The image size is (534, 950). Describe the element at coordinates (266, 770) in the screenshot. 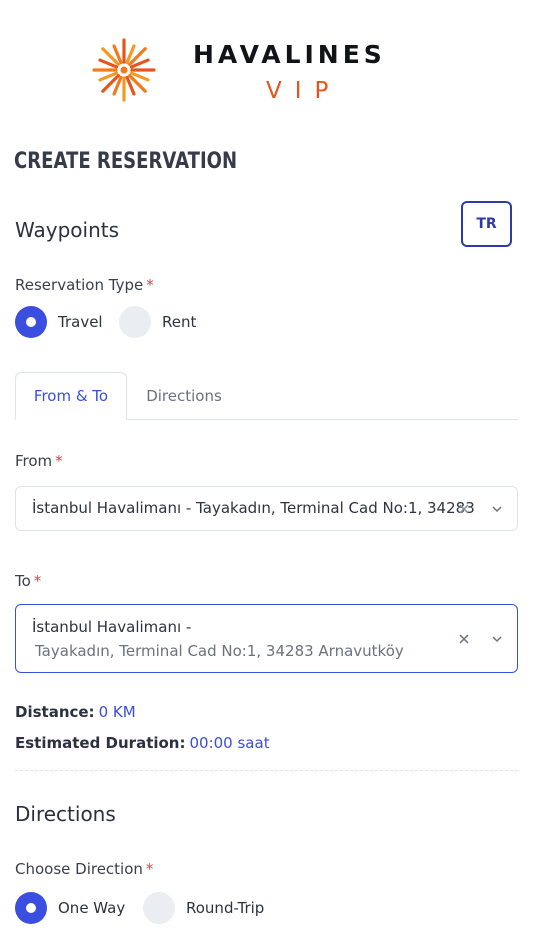

I see `section-divider` at that location.